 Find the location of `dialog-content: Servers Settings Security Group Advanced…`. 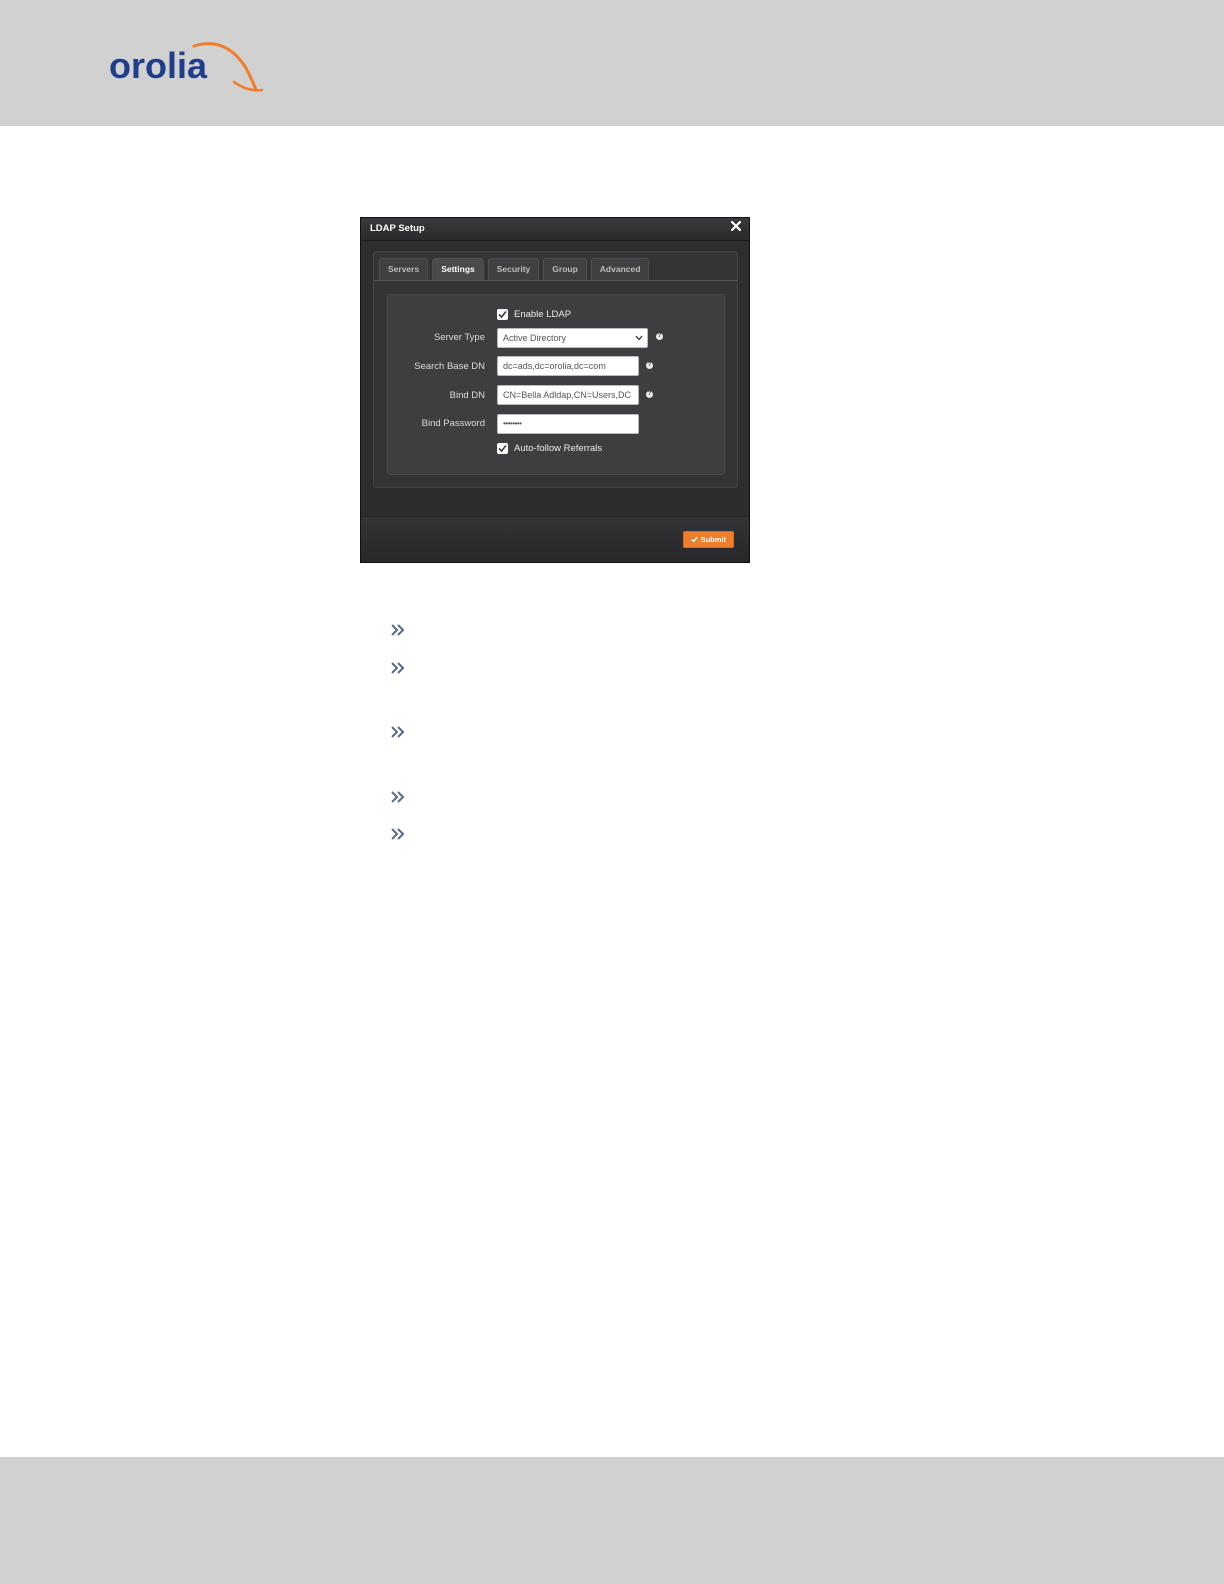

dialog-content: Servers Settings Security Group Advanced… is located at coordinates (555, 369).